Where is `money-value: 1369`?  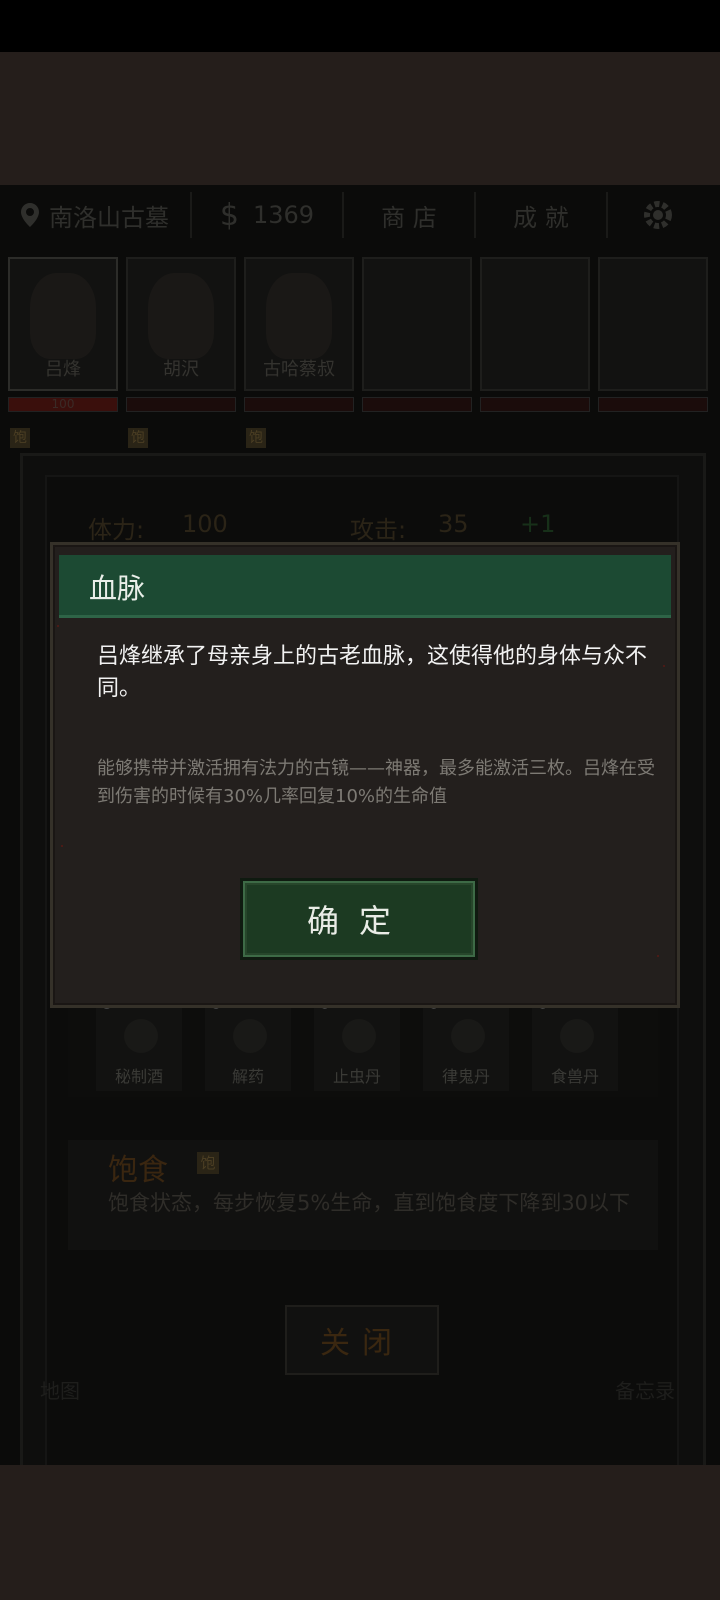
money-value: 1369 is located at coordinates (284, 215).